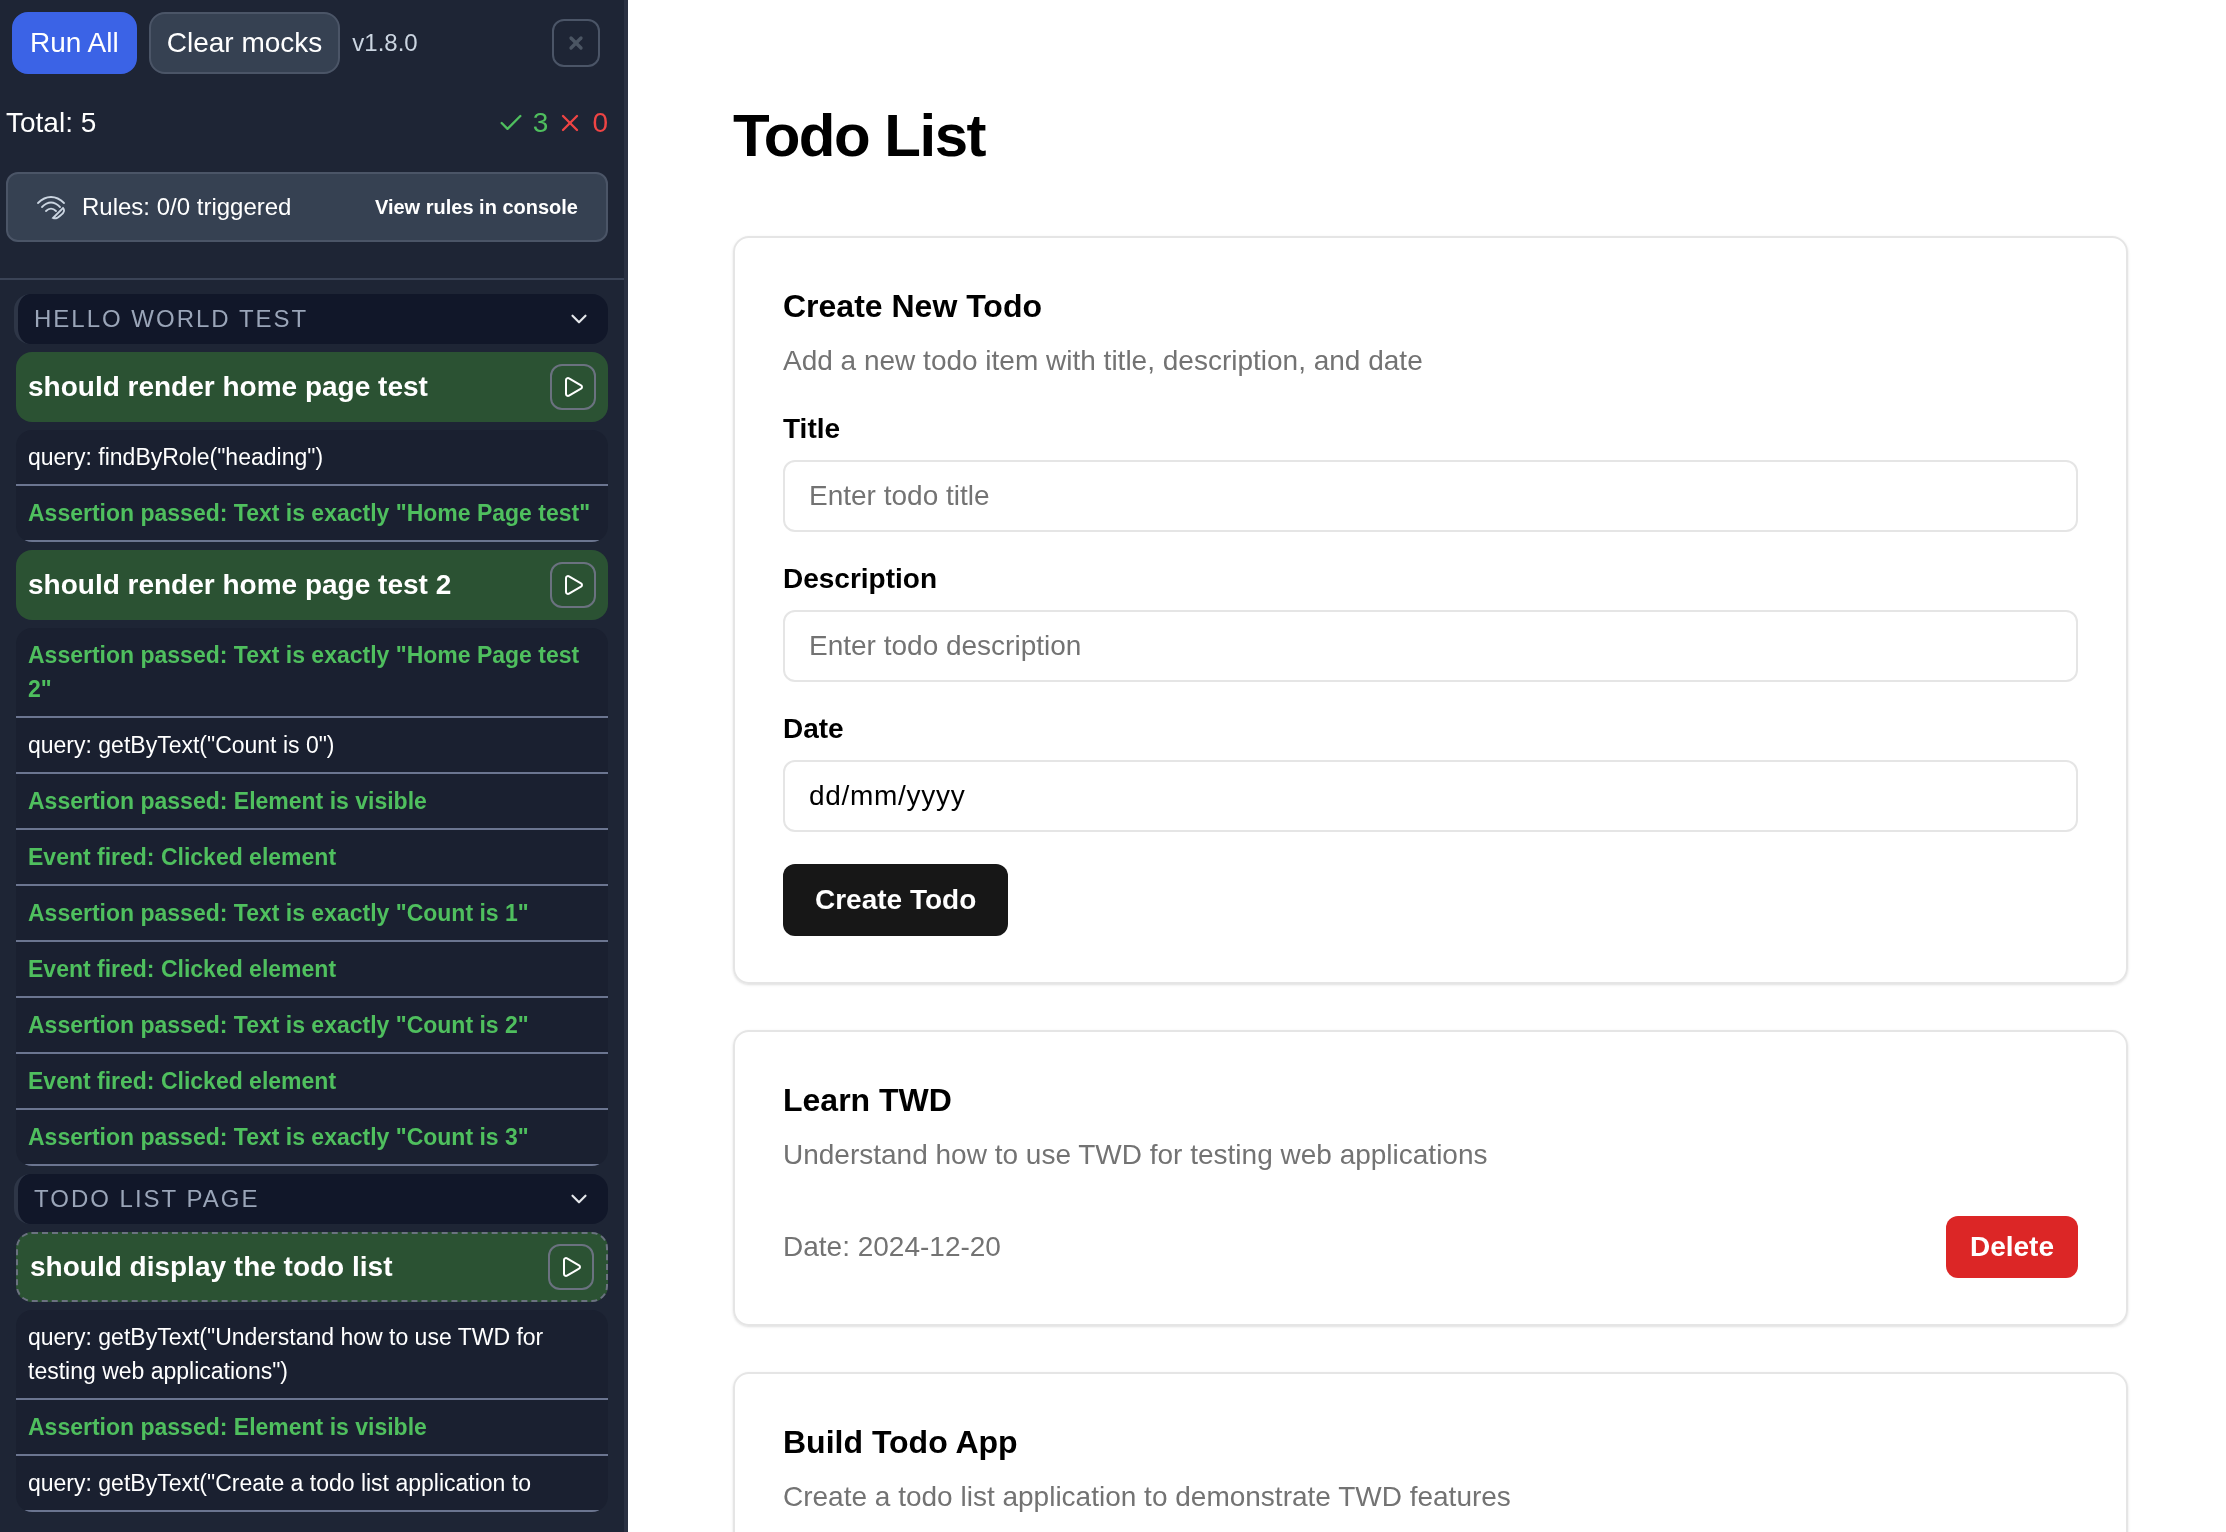  Describe the element at coordinates (2011, 1247) in the screenshot. I see `delete-button: Delete` at that location.